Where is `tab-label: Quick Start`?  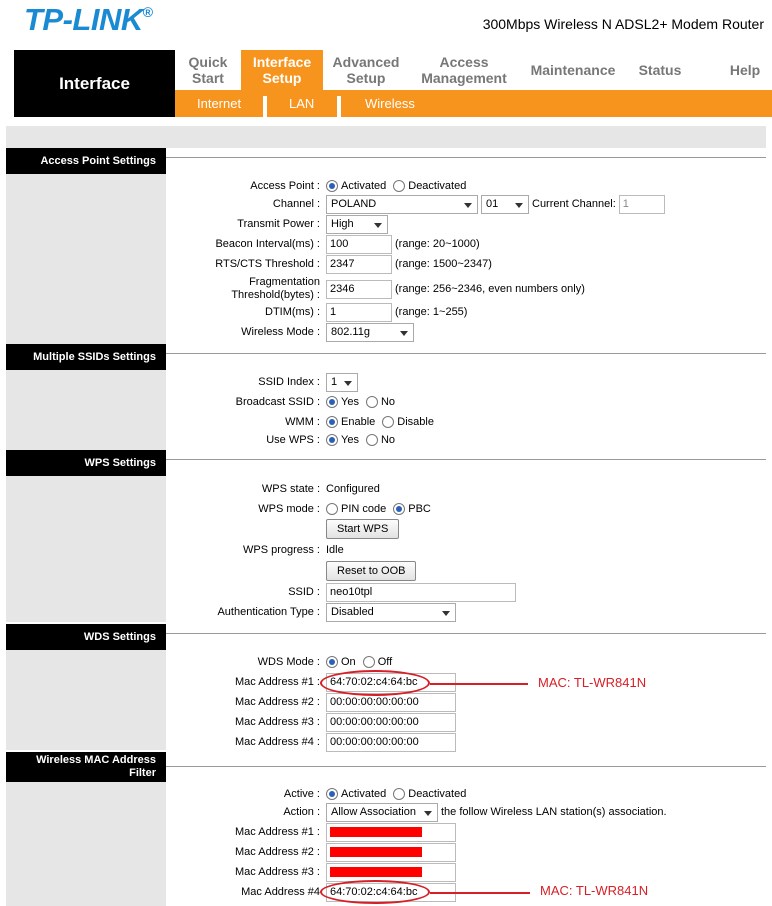
tab-label: Quick Start is located at coordinates (208, 70).